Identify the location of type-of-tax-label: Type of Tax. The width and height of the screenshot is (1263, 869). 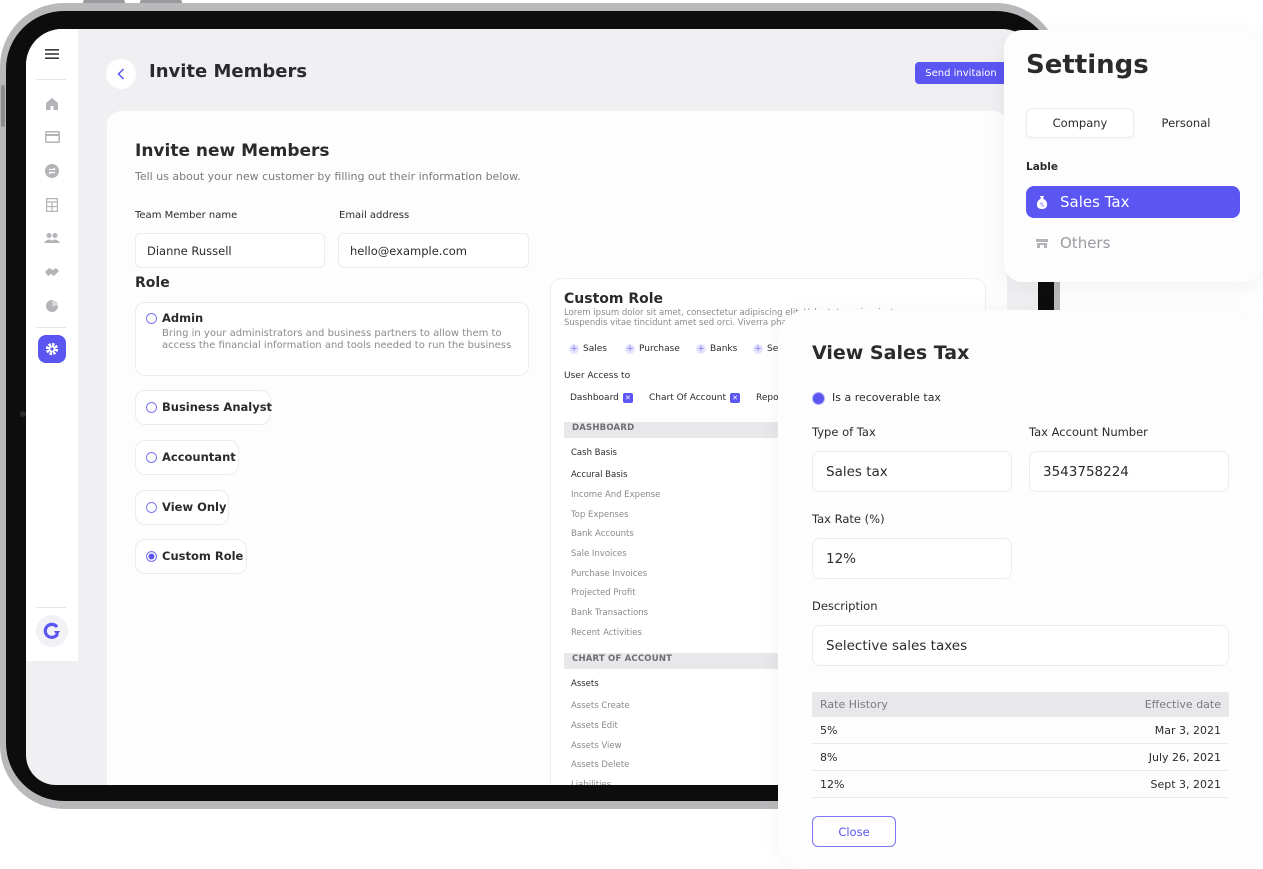
(844, 432).